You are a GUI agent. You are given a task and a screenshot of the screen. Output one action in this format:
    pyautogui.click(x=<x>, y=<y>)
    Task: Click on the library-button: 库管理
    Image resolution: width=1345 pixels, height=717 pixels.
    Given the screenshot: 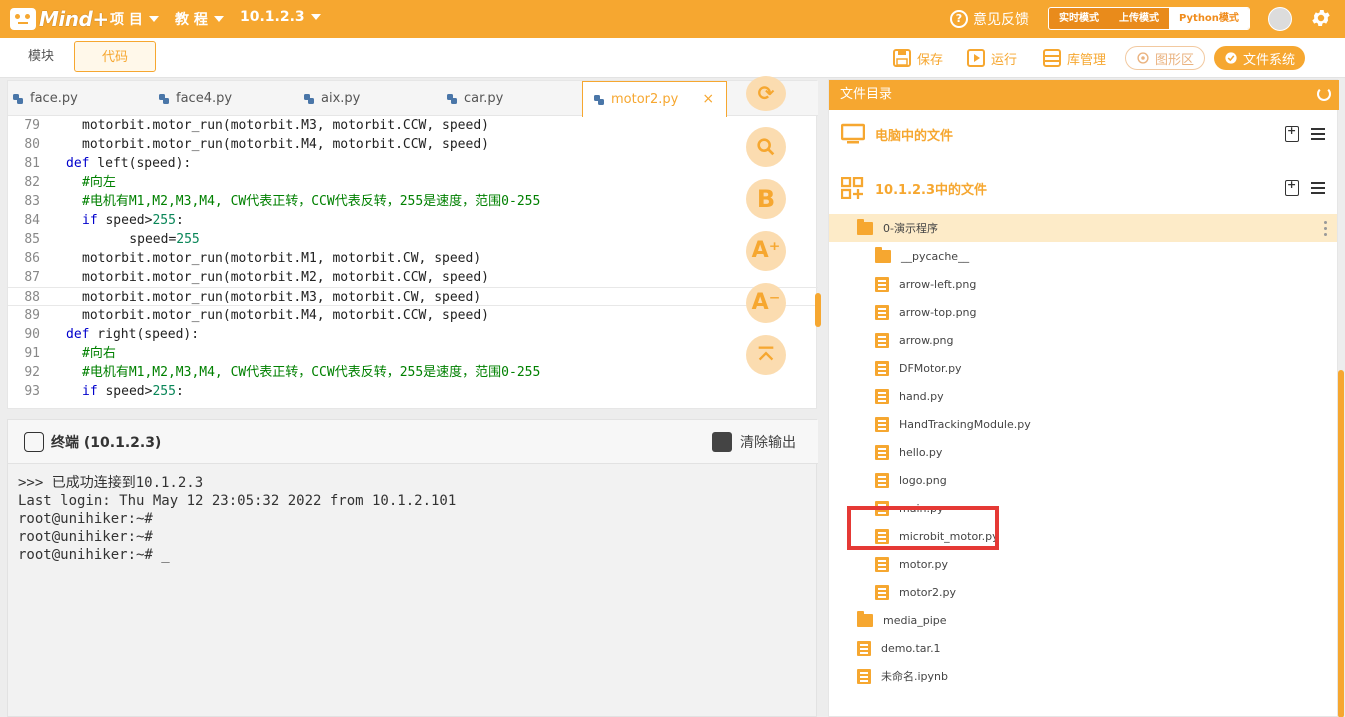 What is the action you would take?
    pyautogui.click(x=1074, y=58)
    